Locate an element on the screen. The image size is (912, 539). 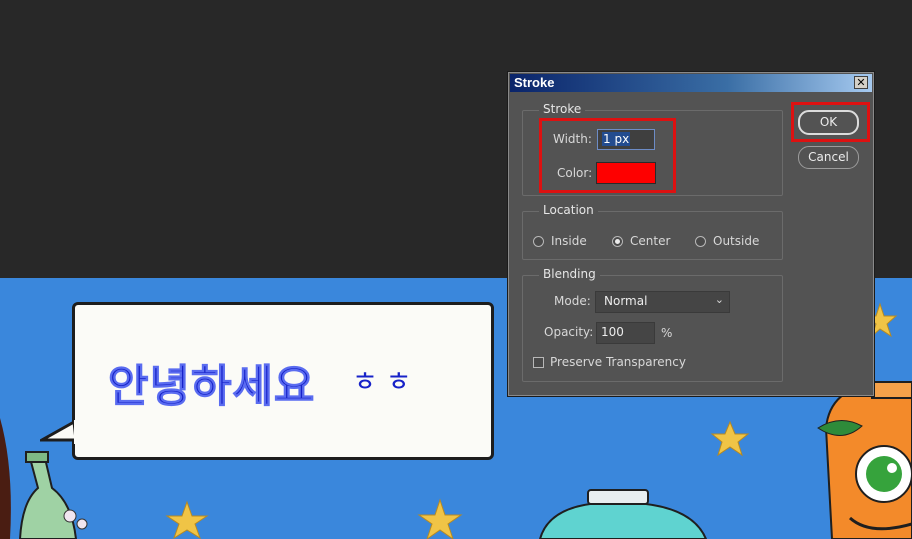
blending-group-title: Blending is located at coordinates (569, 274).